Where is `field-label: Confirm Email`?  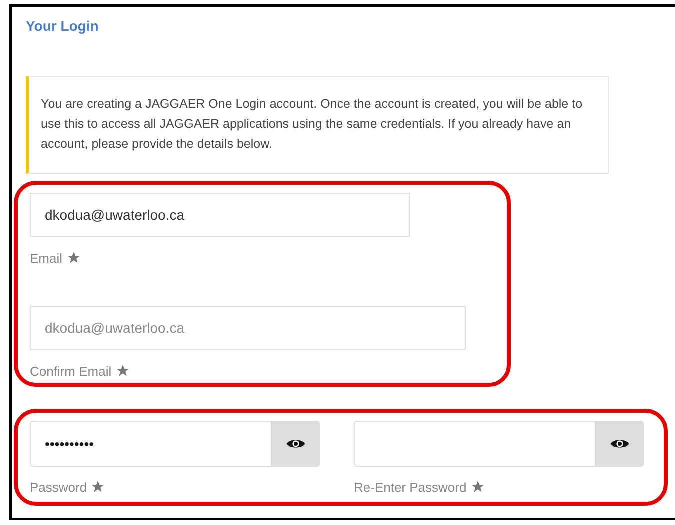 field-label: Confirm Email is located at coordinates (71, 371).